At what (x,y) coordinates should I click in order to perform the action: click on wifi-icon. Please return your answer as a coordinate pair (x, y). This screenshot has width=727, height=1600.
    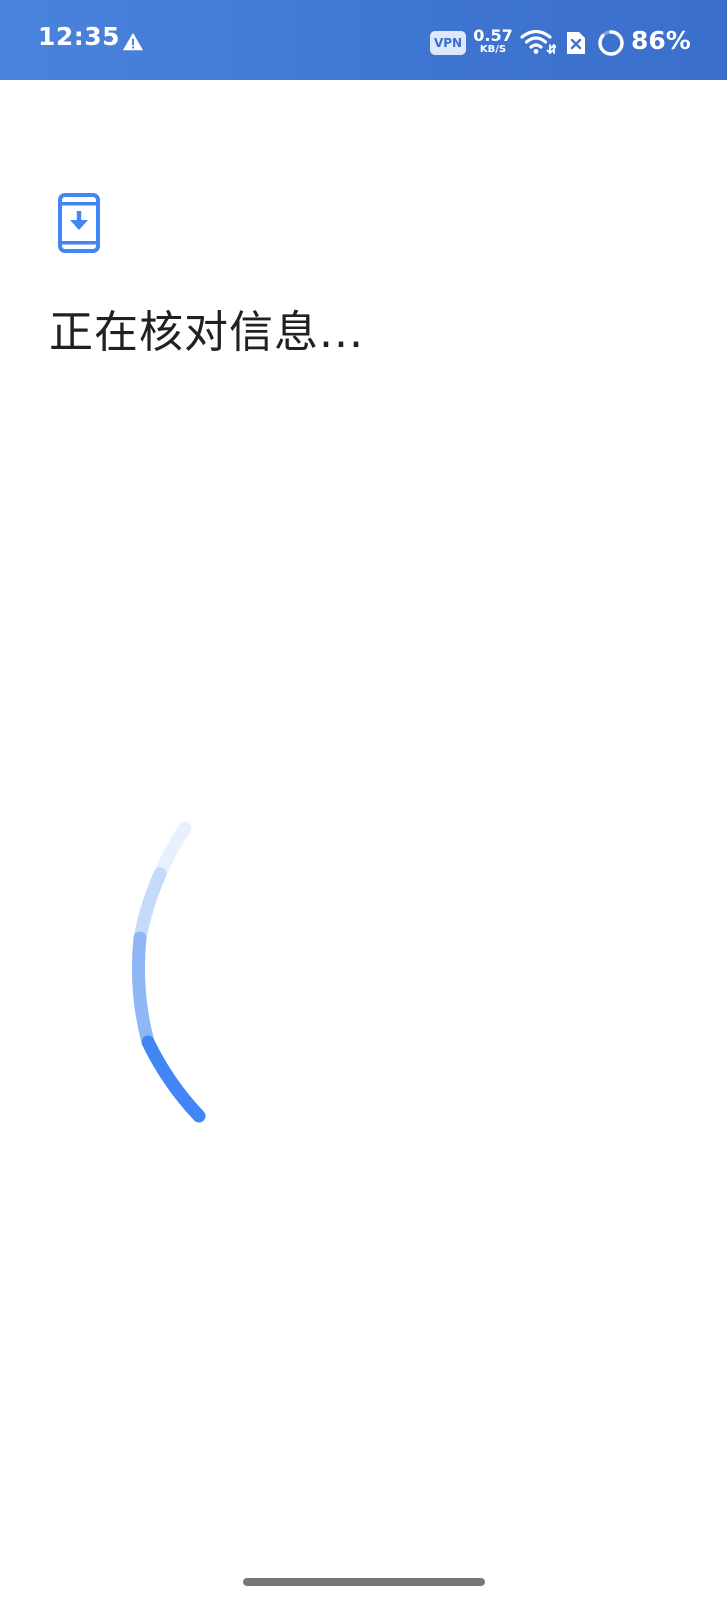
    Looking at the image, I should click on (538, 42).